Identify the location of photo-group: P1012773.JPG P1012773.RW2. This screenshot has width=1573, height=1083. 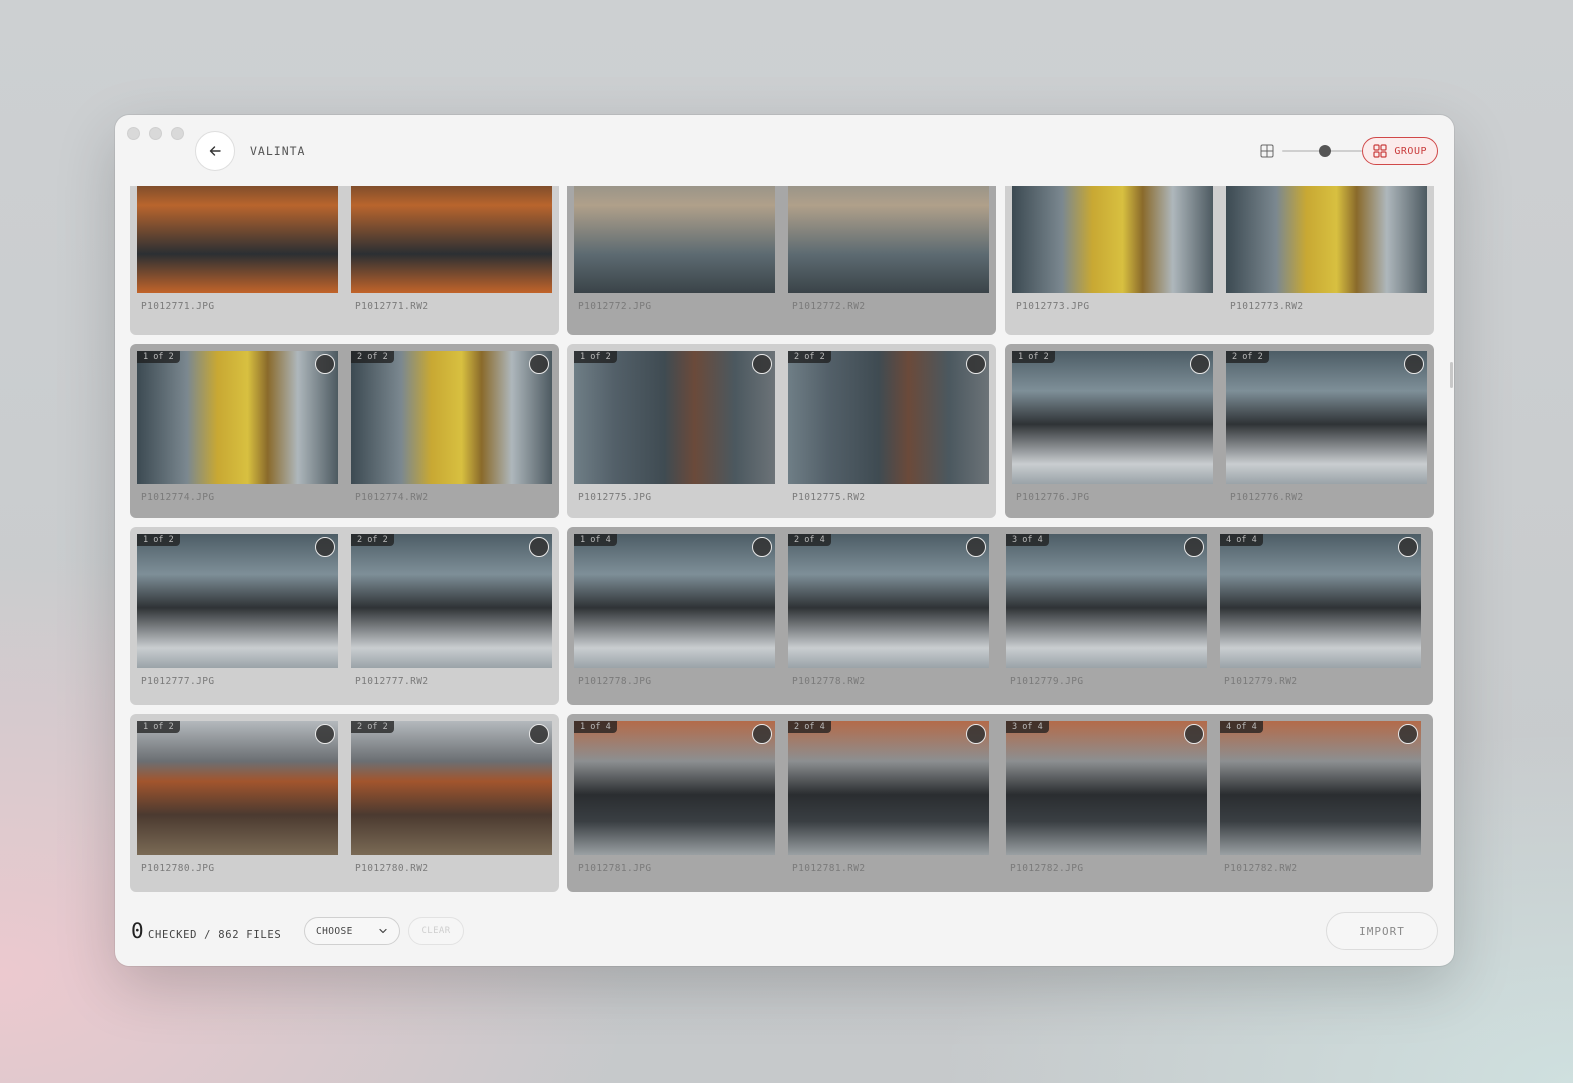
(1219, 260).